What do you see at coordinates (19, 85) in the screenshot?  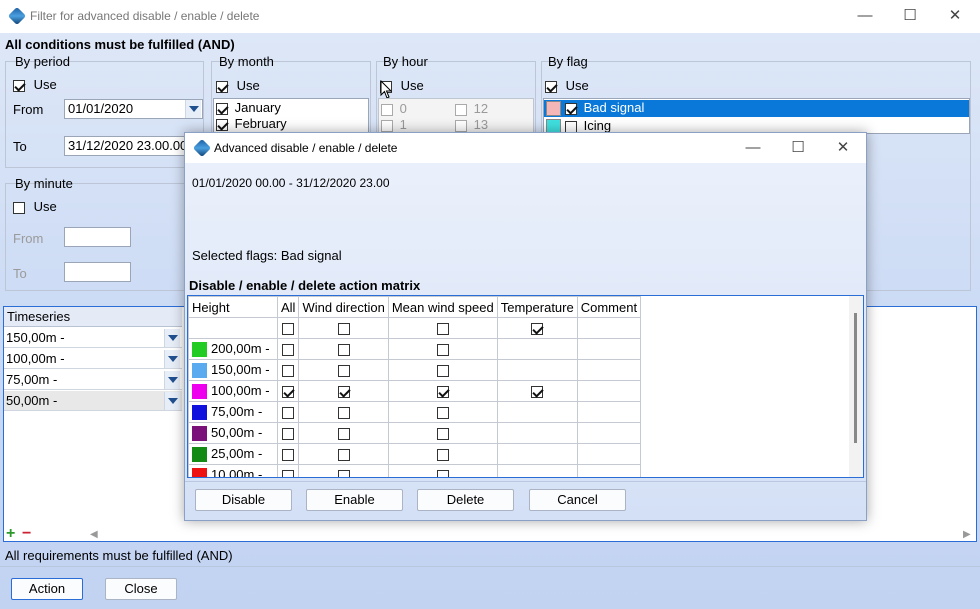 I see `period-use-checkbox` at bounding box center [19, 85].